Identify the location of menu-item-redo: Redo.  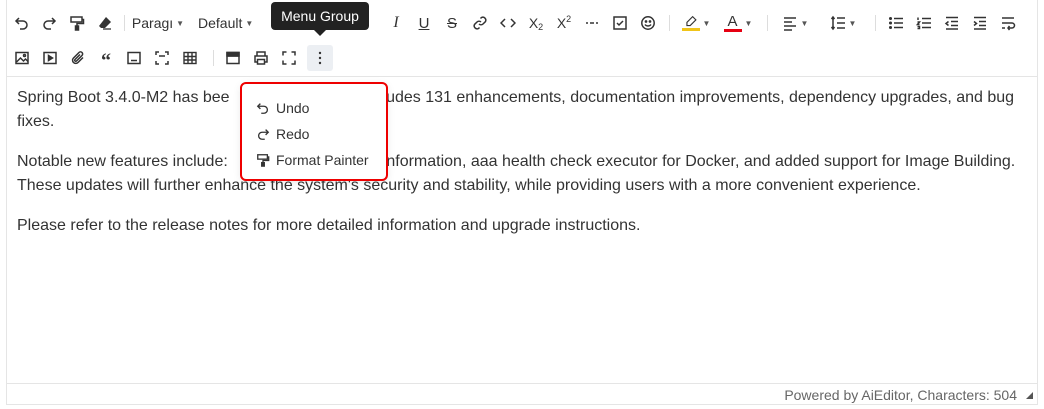
(282, 134).